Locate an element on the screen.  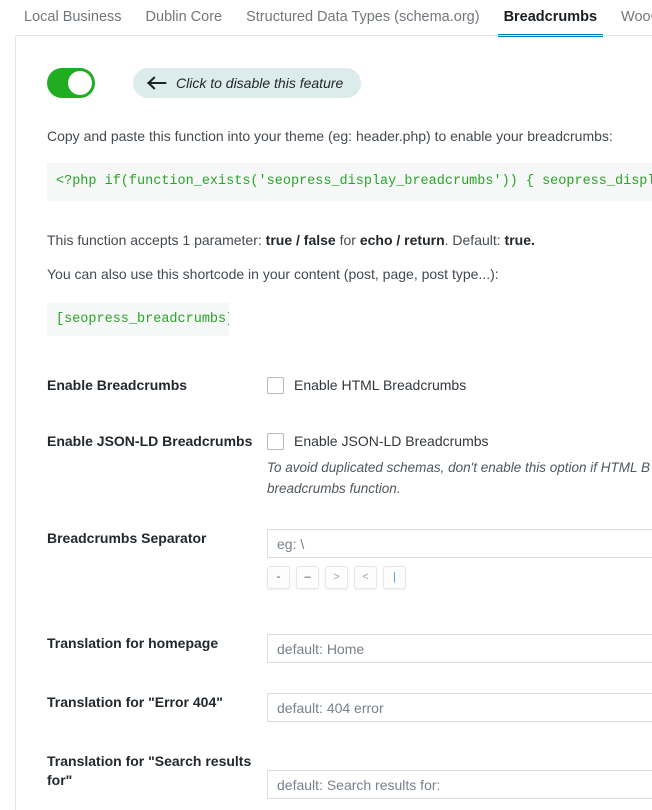
parameter-bold-2: echo / return is located at coordinates (402, 240).